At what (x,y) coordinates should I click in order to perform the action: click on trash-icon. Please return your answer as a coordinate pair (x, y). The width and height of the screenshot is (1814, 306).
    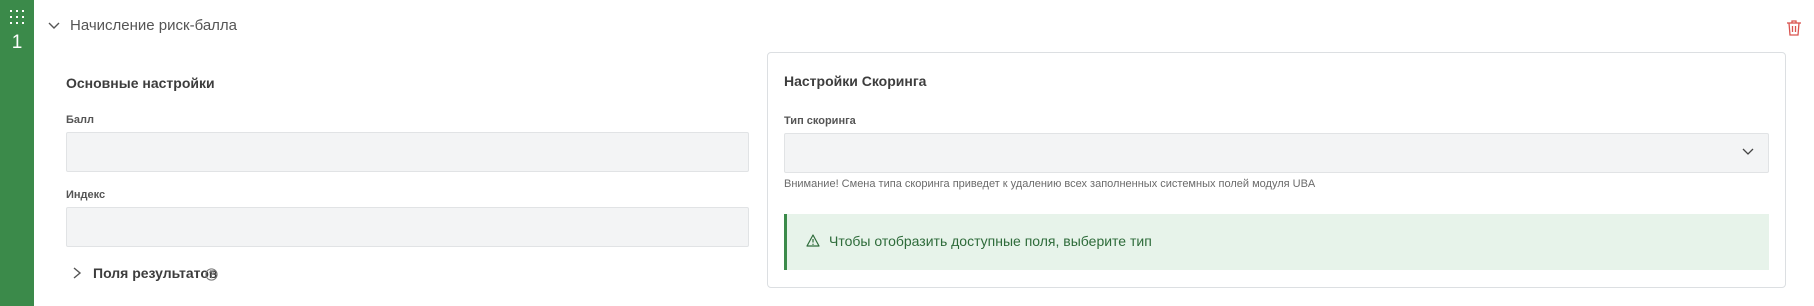
    Looking at the image, I should click on (1794, 28).